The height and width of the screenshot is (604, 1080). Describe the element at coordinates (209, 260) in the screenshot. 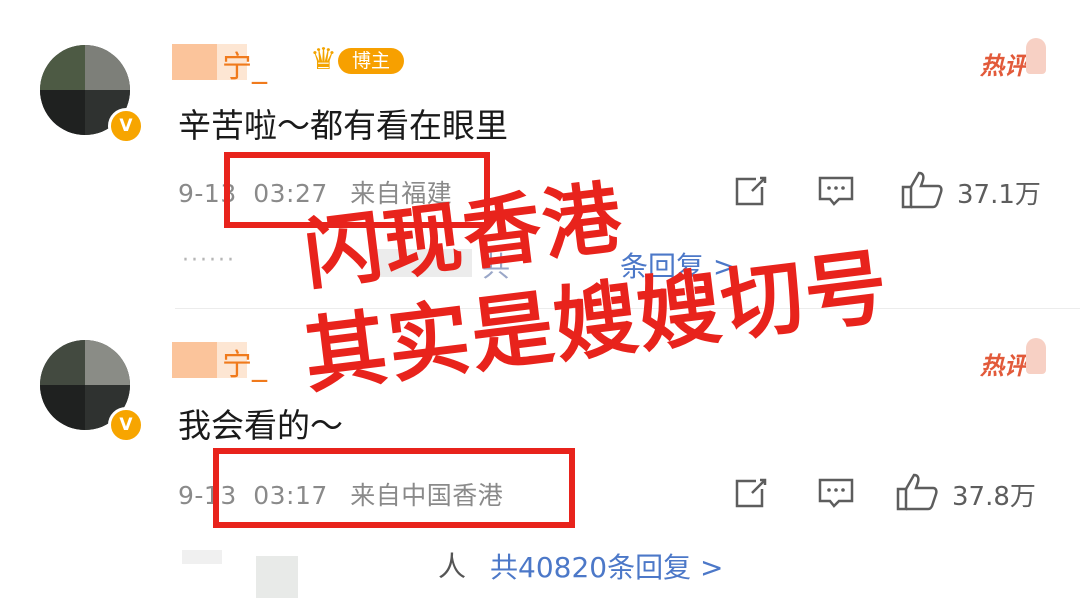

I see `more-dots: ······` at that location.